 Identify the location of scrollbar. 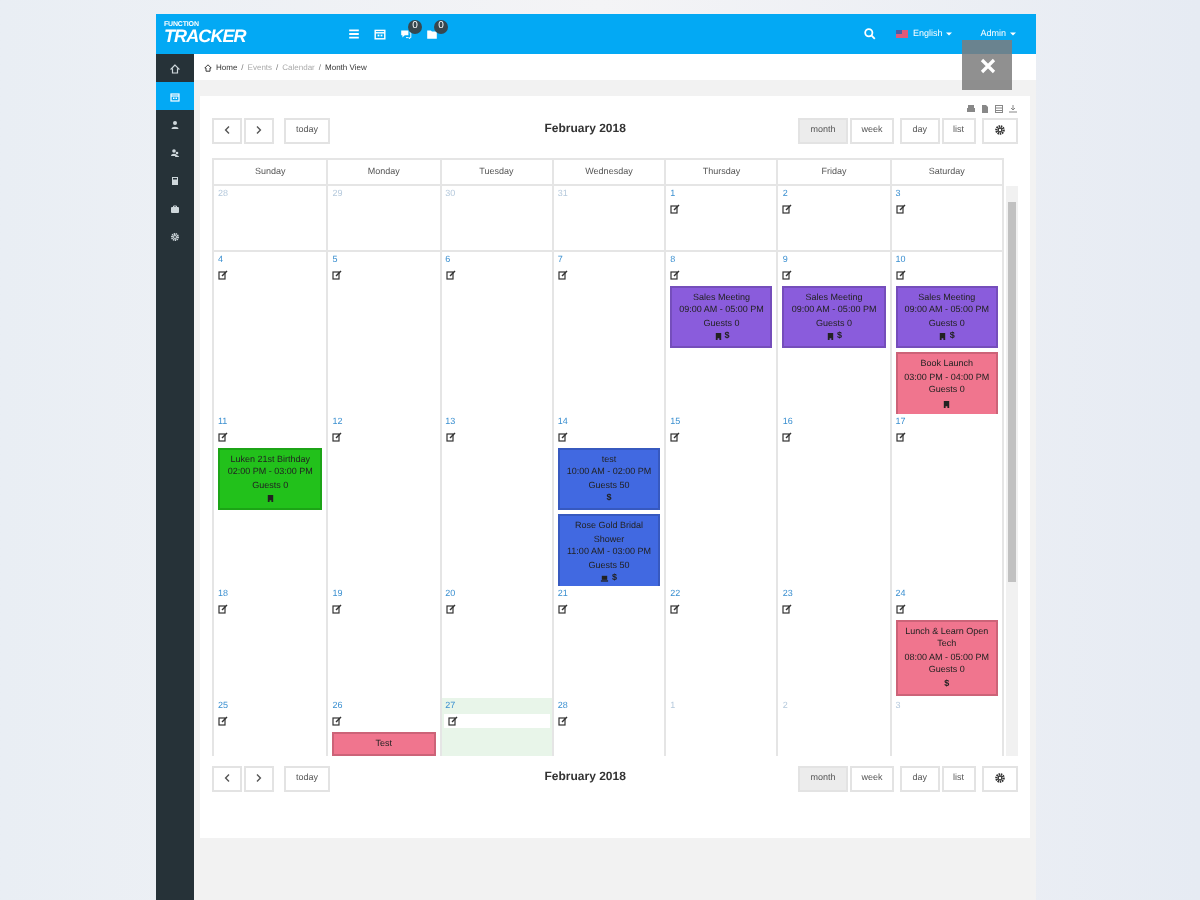
(1012, 471).